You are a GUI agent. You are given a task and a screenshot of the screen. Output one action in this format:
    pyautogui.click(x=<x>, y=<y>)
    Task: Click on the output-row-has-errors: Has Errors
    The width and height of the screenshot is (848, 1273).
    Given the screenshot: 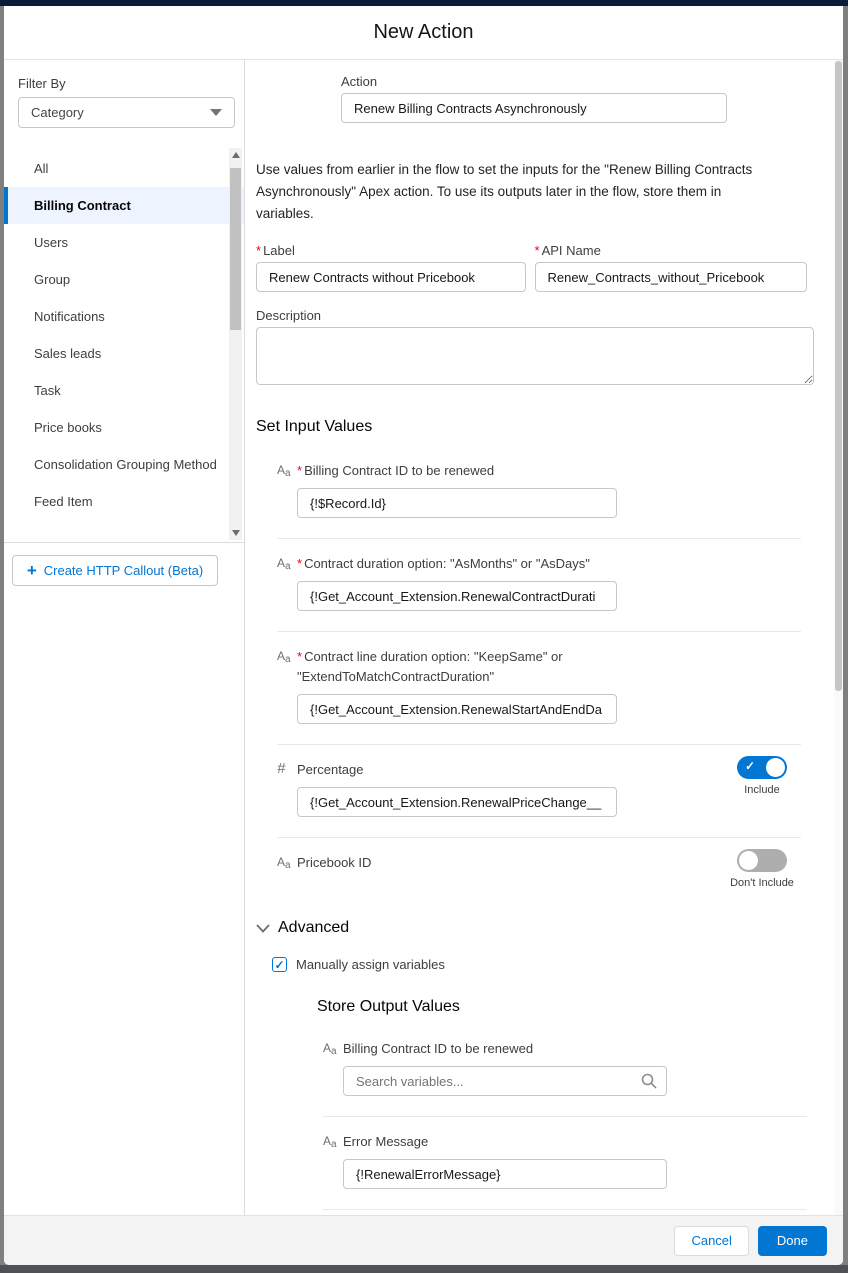 What is the action you would take?
    pyautogui.click(x=565, y=1212)
    